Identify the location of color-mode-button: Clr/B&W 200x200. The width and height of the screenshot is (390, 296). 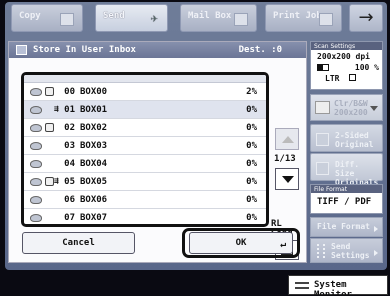
(346, 107).